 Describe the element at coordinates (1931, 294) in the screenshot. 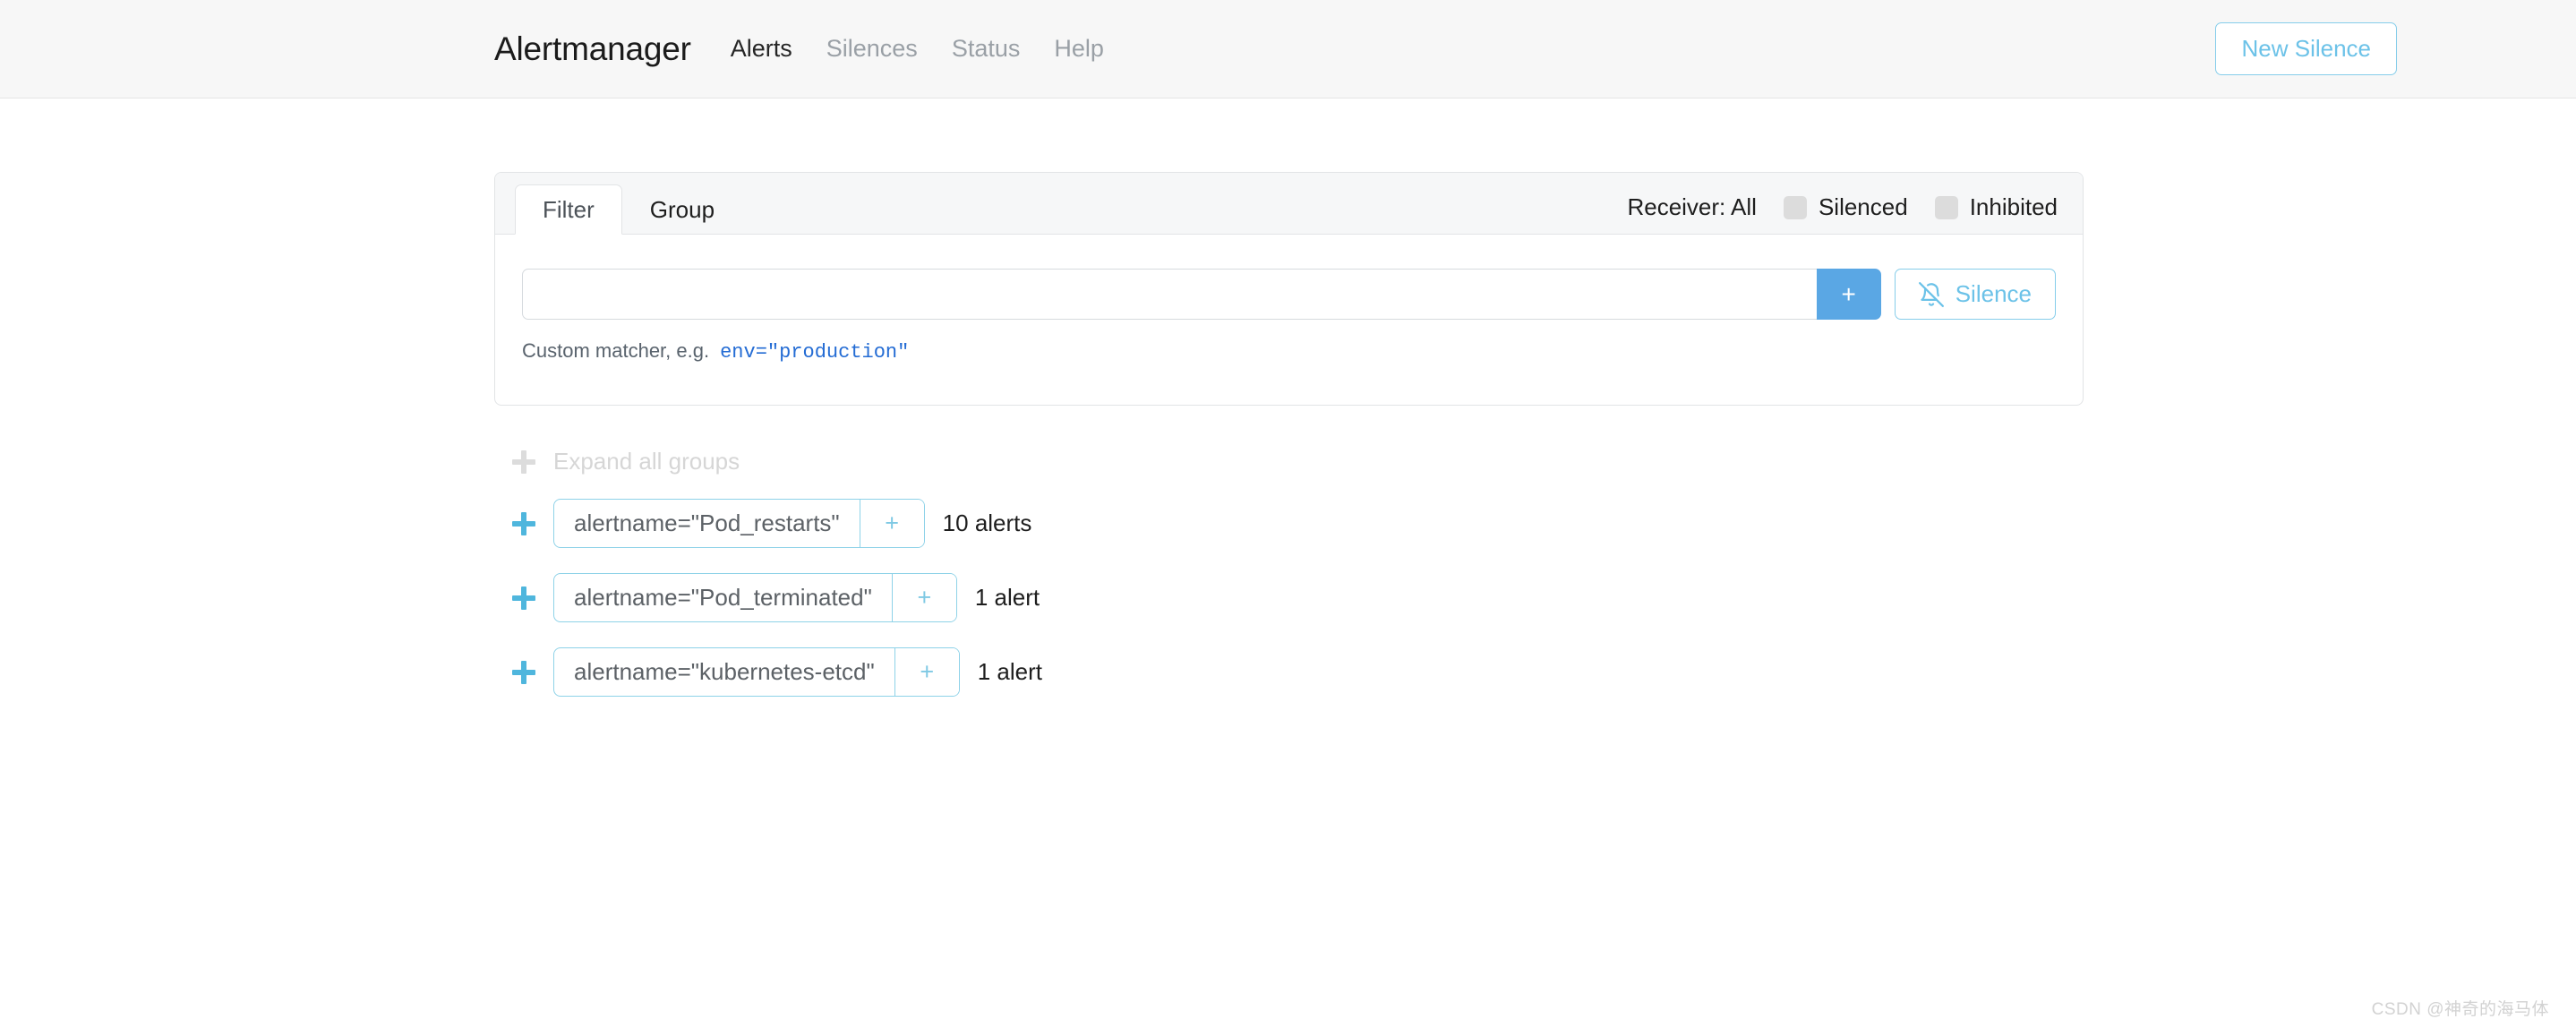

I see `bell-slash-icon` at that location.